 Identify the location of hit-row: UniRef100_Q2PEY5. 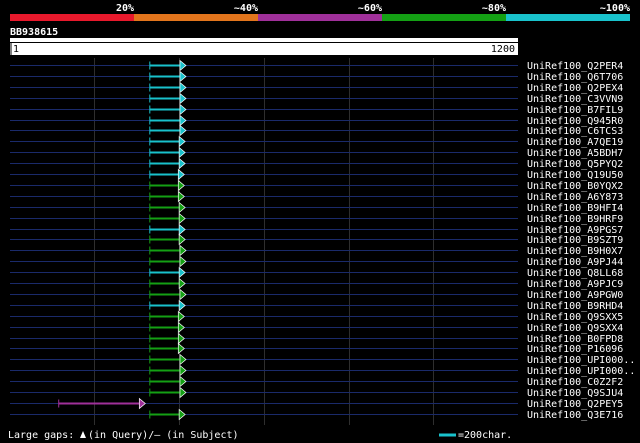
(316, 404).